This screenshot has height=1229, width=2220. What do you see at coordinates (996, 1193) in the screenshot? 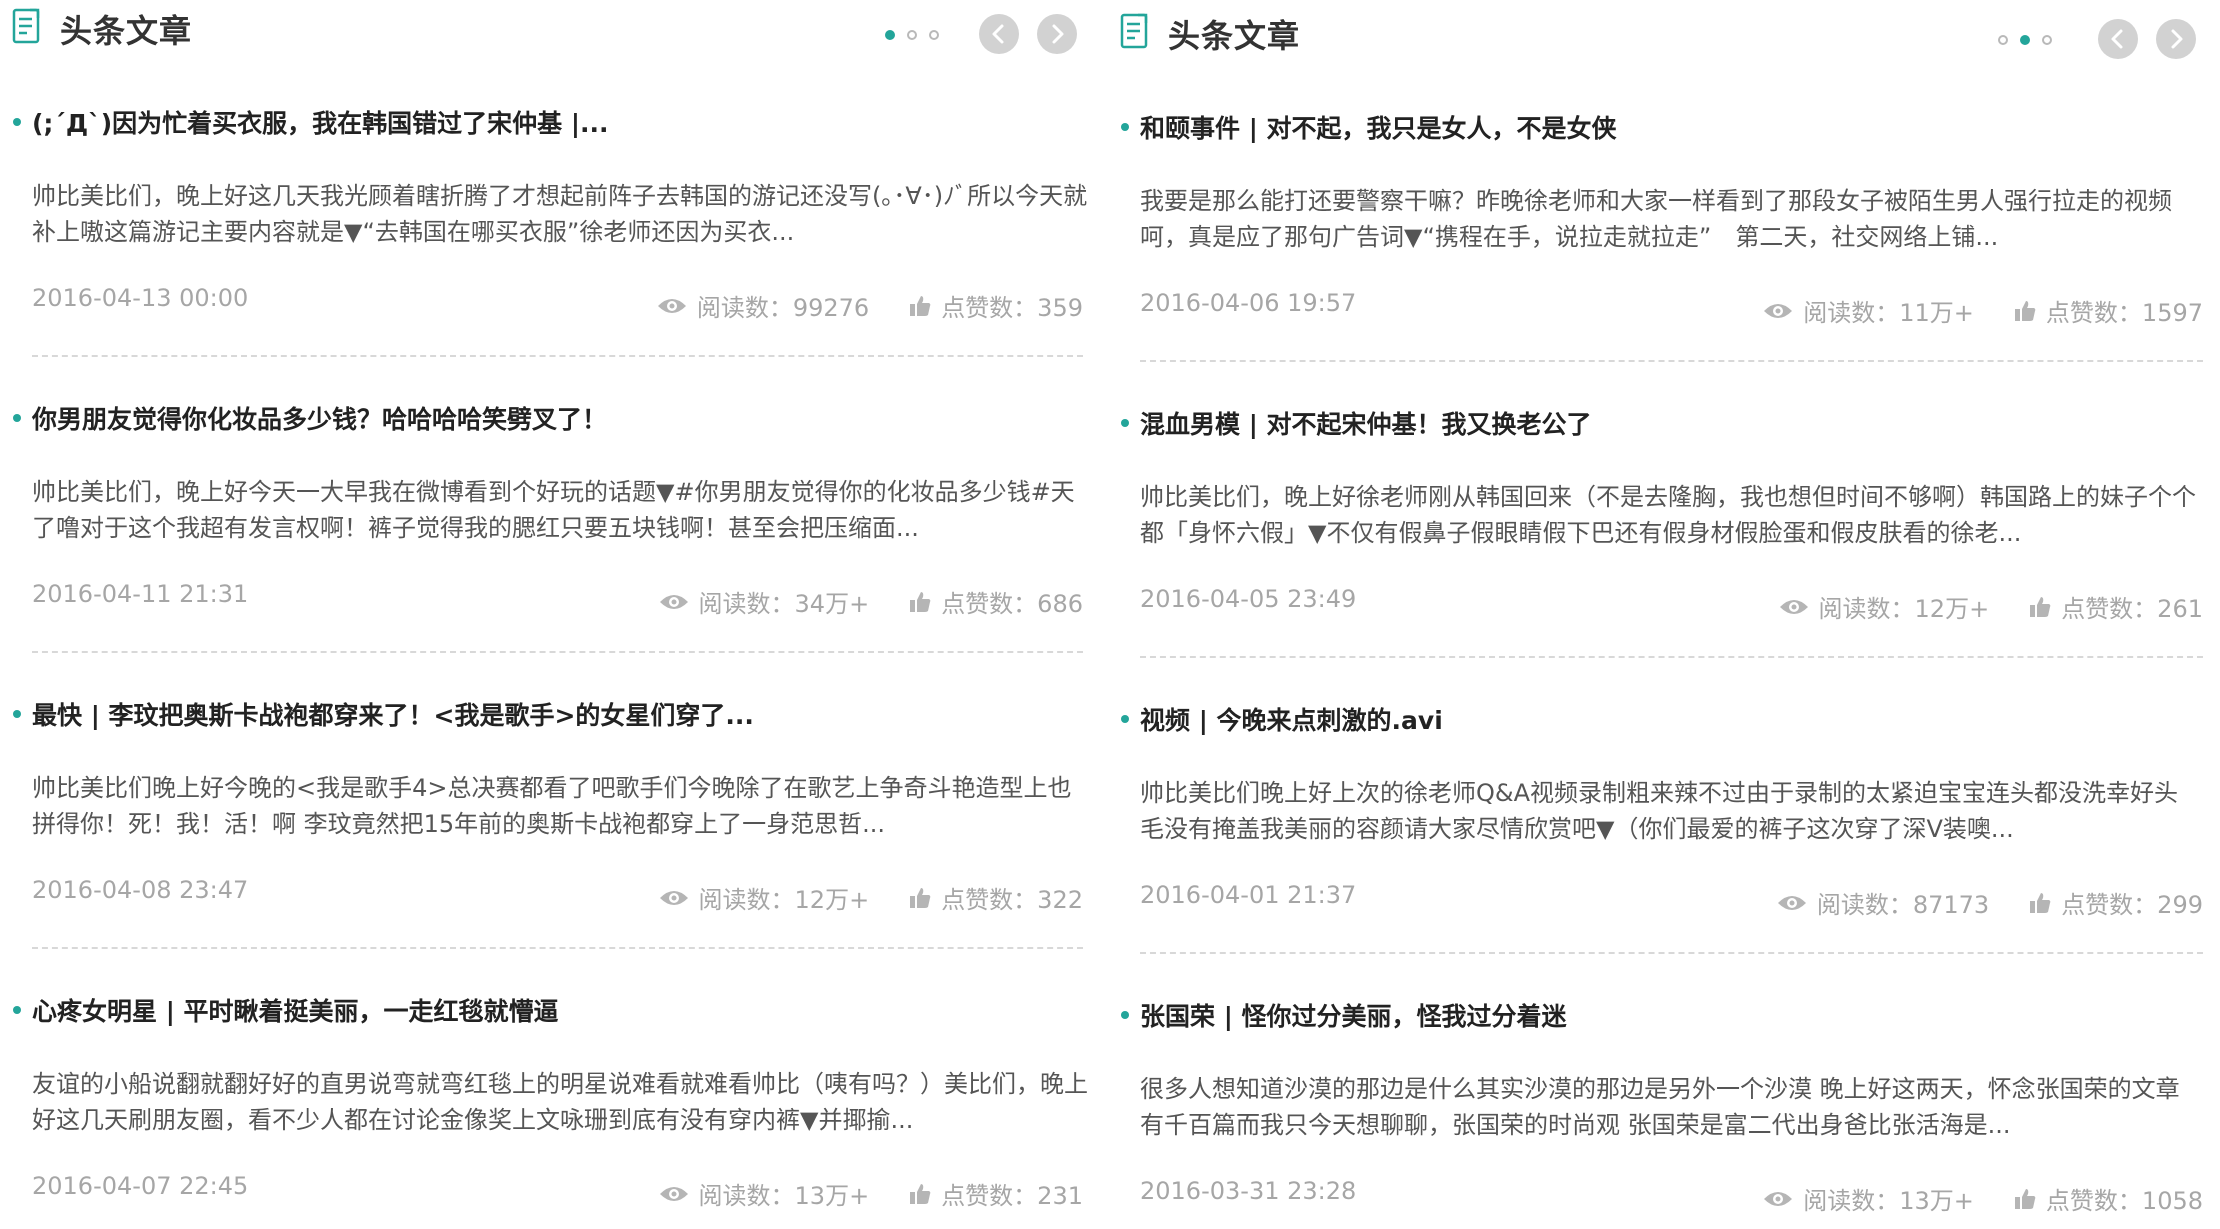
I see `like-count: 点赞数：231` at bounding box center [996, 1193].